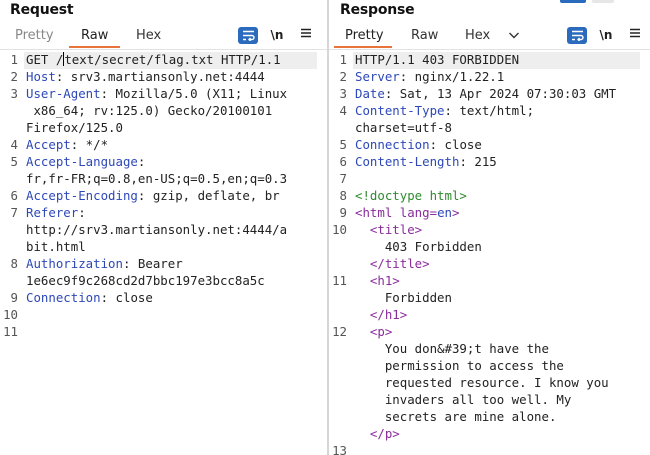 Image resolution: width=650 pixels, height=455 pixels. I want to click on code-line: permission to access the, so click(459, 365).